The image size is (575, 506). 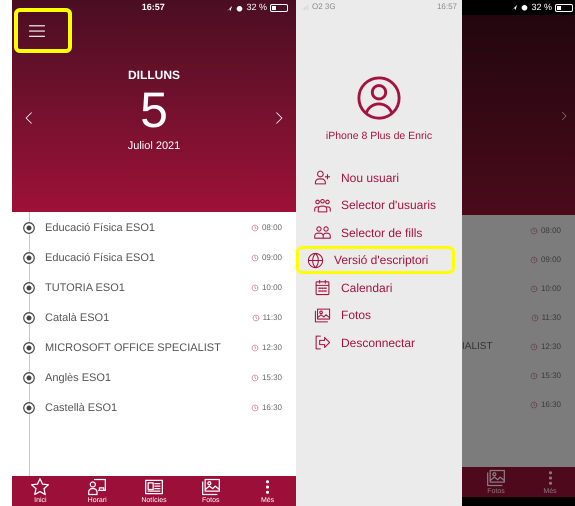 What do you see at coordinates (477, 347) in the screenshot?
I see `event-title-fragment: IALIST` at bounding box center [477, 347].